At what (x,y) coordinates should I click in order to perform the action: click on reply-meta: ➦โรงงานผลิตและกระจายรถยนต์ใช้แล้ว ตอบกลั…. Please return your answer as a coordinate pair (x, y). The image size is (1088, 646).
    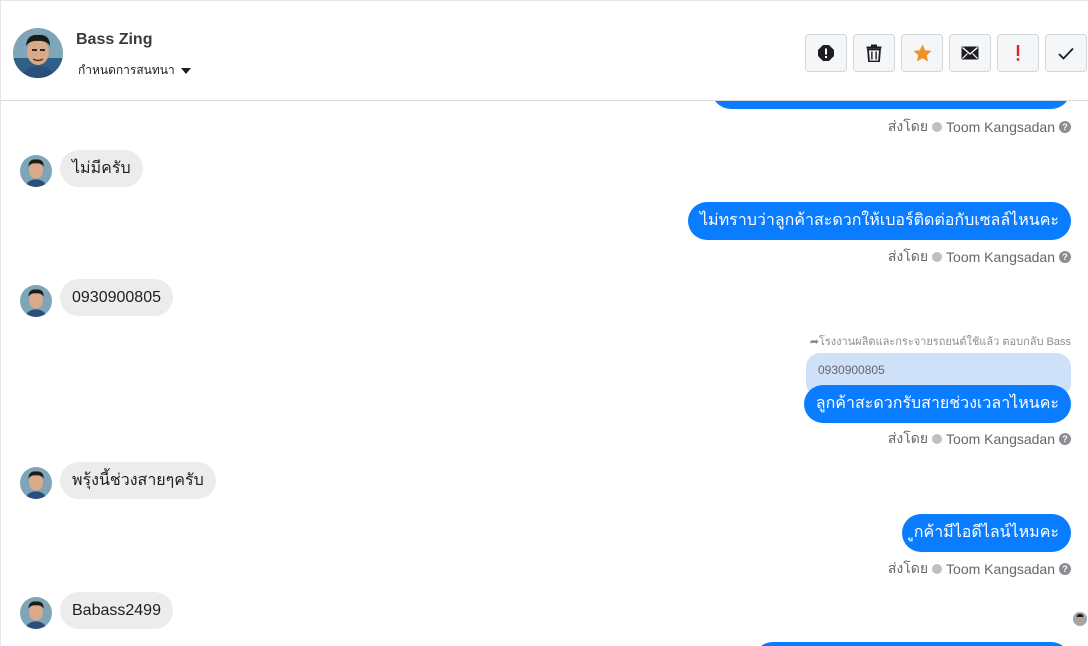
    Looking at the image, I should click on (940, 341).